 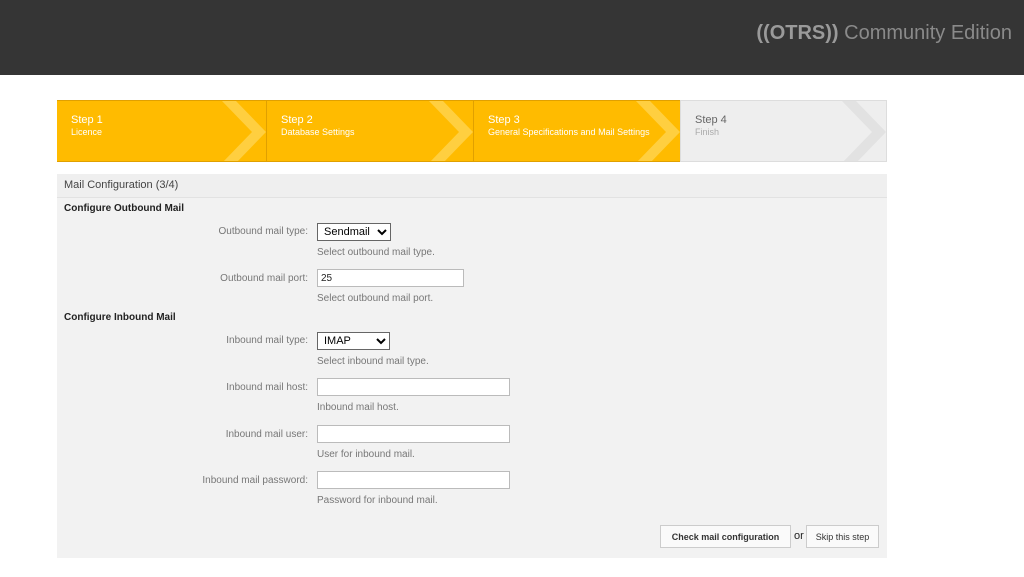 I want to click on inbound-user-hint: User for inbound mail., so click(x=366, y=454).